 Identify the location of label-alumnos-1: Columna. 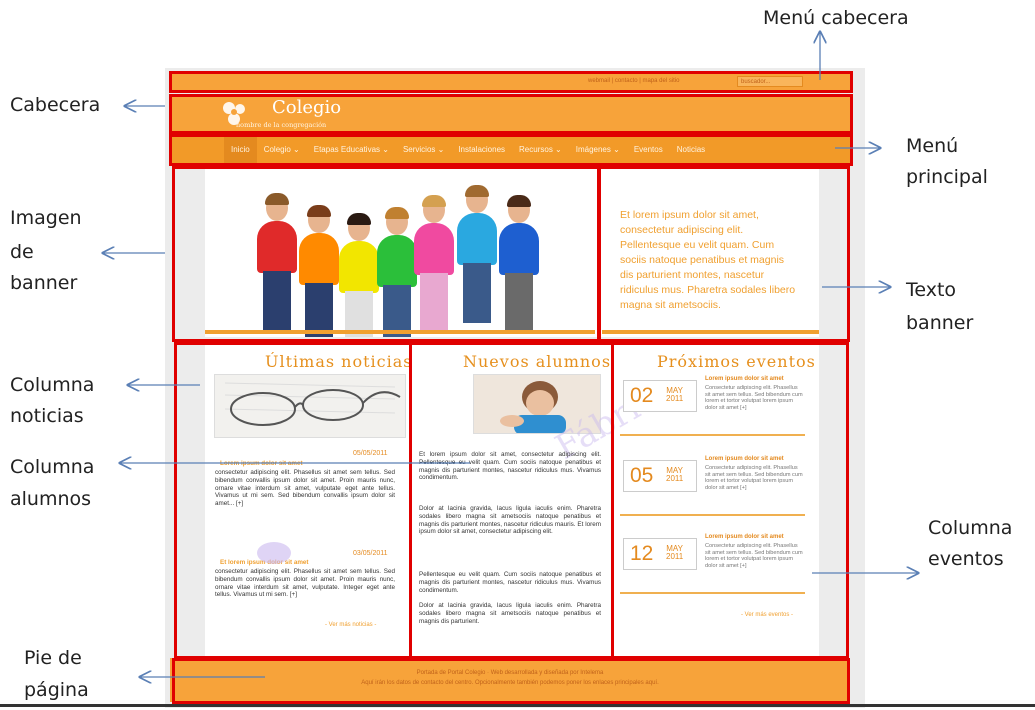
(52, 467).